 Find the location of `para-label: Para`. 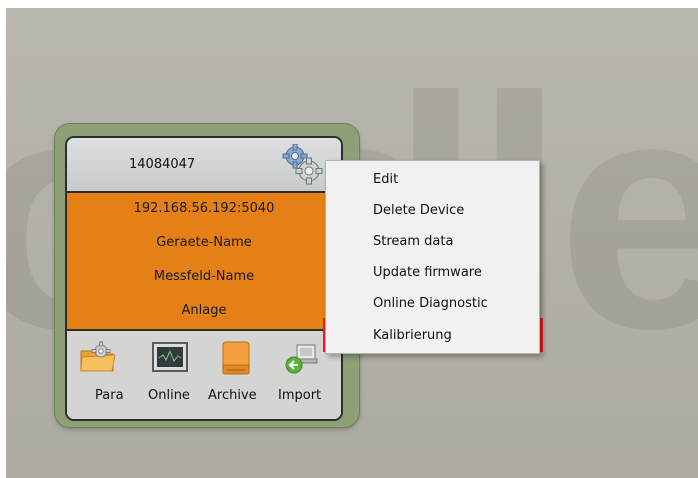

para-label: Para is located at coordinates (109, 395).